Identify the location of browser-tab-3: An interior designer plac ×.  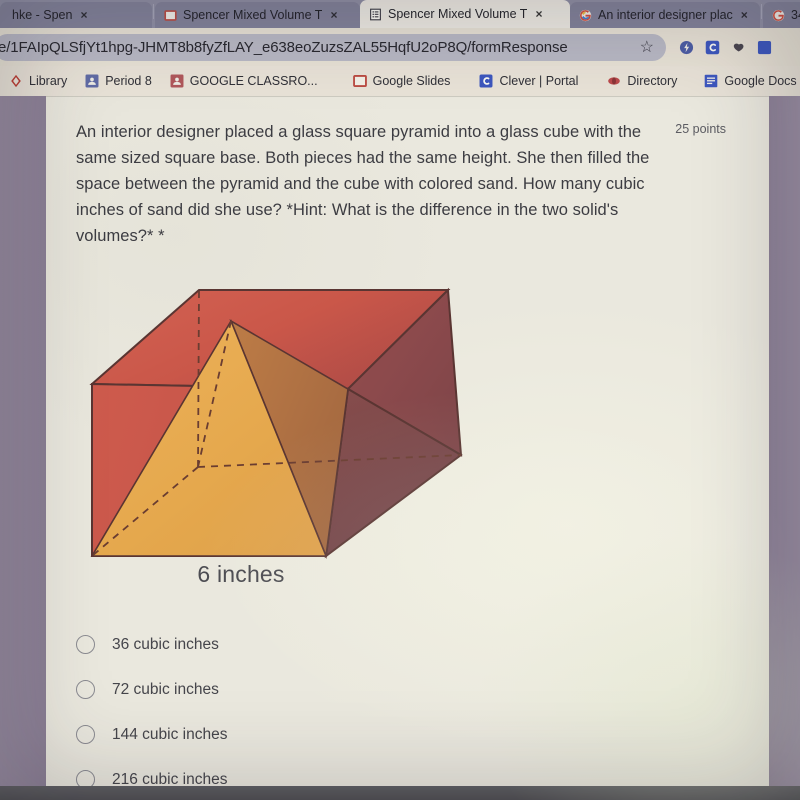
(665, 15).